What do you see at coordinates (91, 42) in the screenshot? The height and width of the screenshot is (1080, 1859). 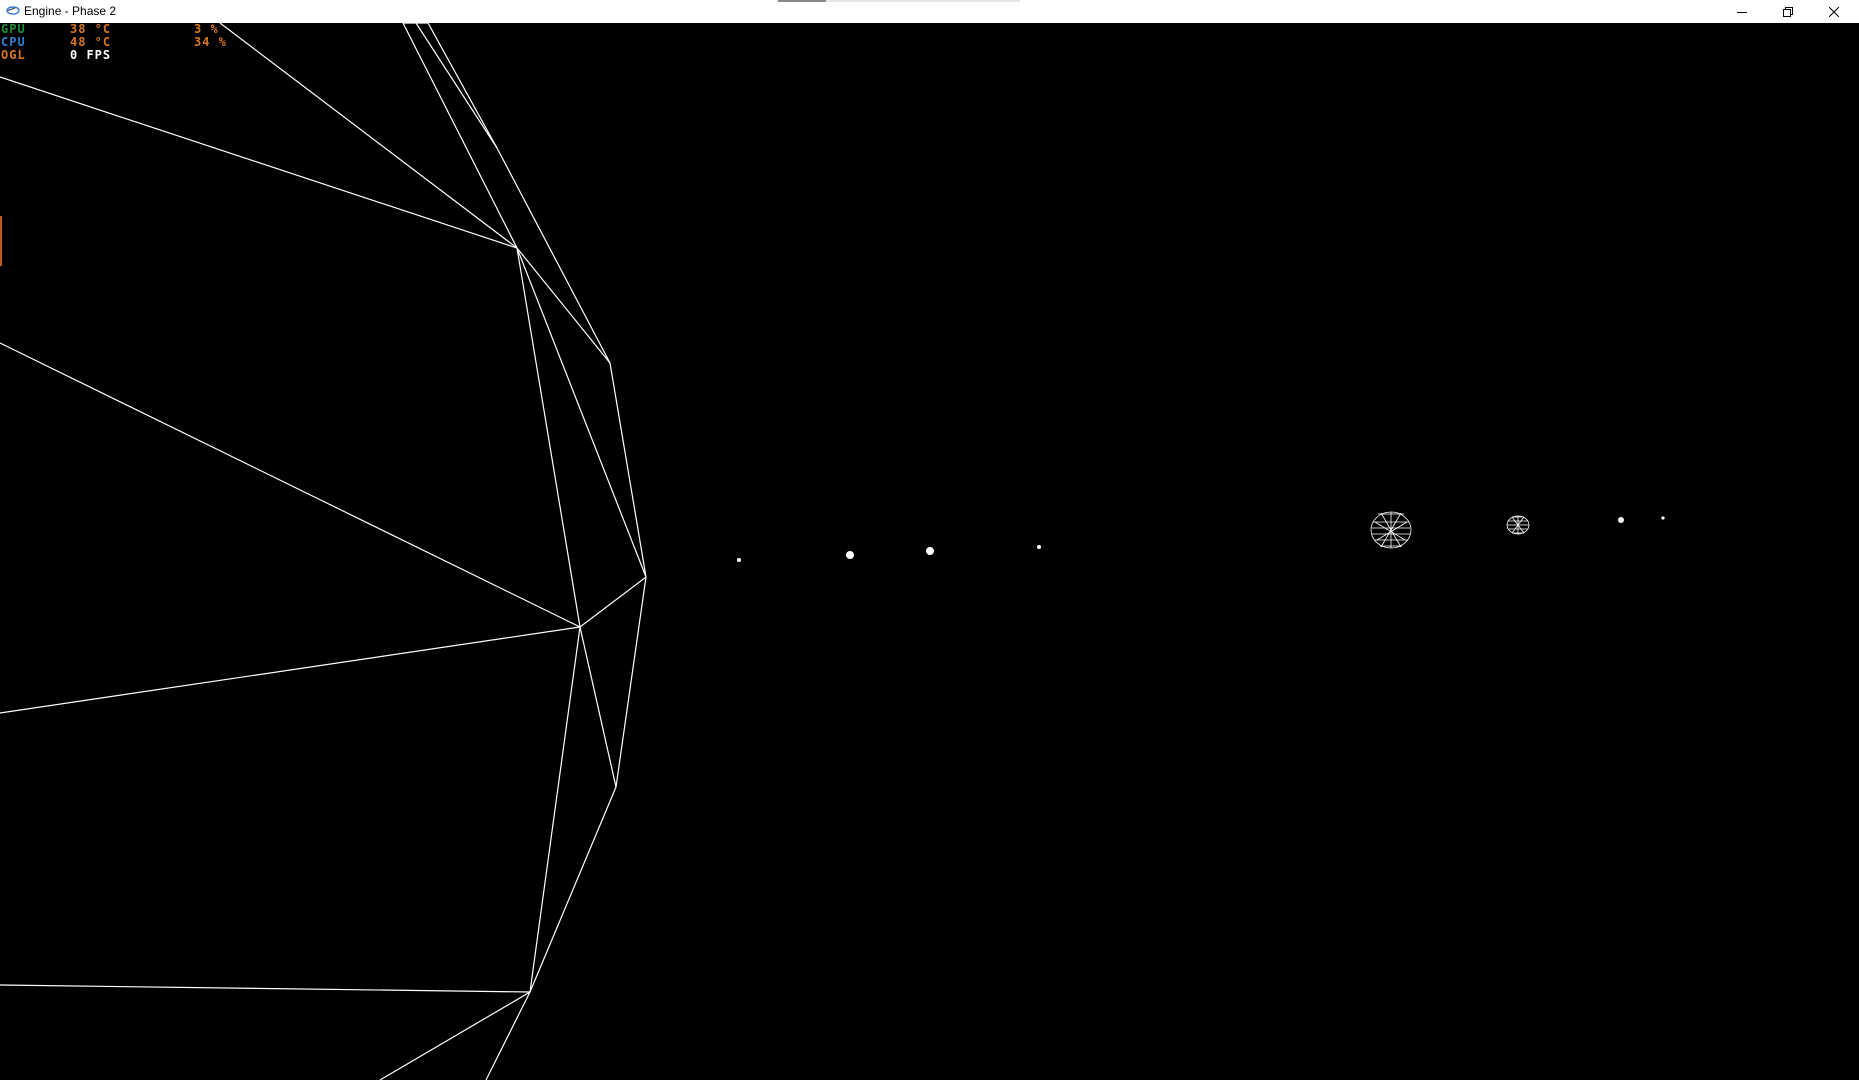 I see `hud-cpu-temp: 48 °C` at bounding box center [91, 42].